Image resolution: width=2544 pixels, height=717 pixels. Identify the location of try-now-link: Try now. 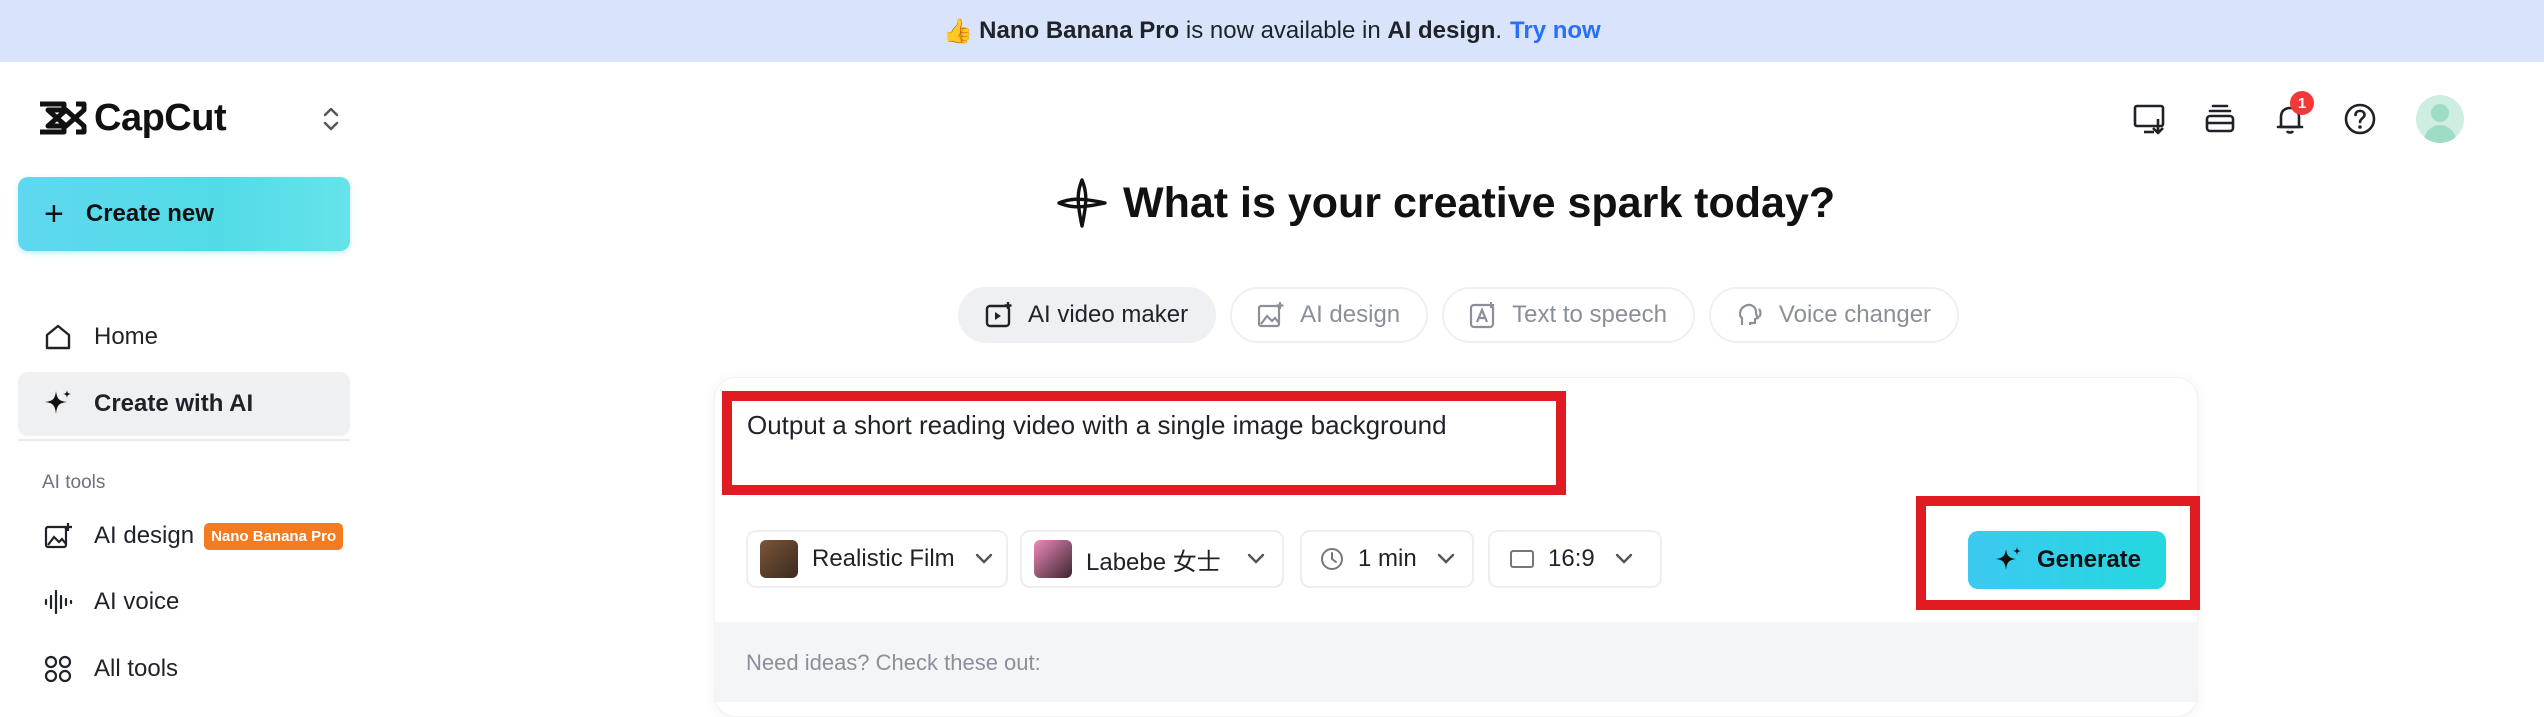
(1555, 31).